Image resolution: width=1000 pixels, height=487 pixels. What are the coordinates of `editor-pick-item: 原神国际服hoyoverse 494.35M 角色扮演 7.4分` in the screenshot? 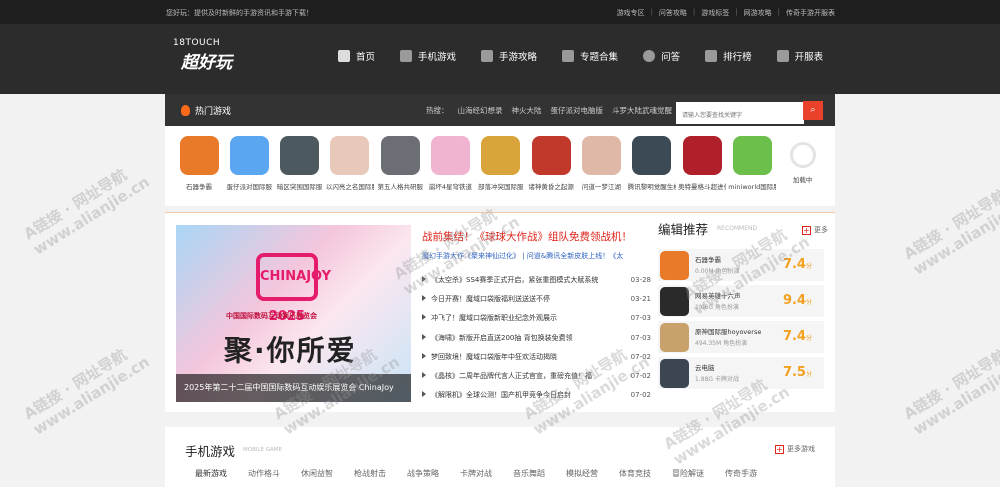 It's located at (741, 337).